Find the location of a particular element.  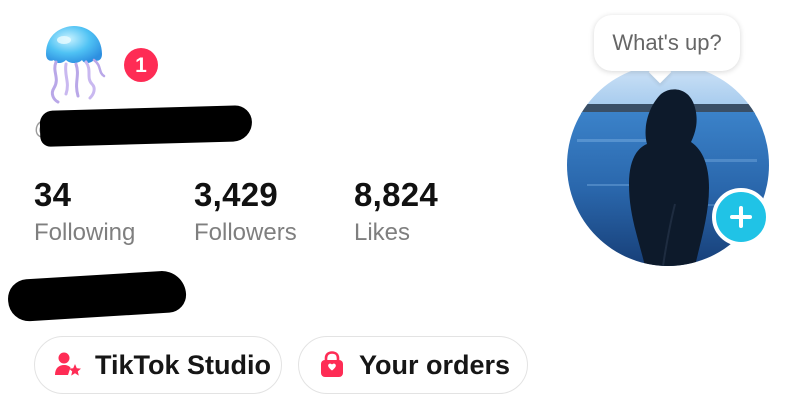

jellyfish-icon is located at coordinates (76, 65).